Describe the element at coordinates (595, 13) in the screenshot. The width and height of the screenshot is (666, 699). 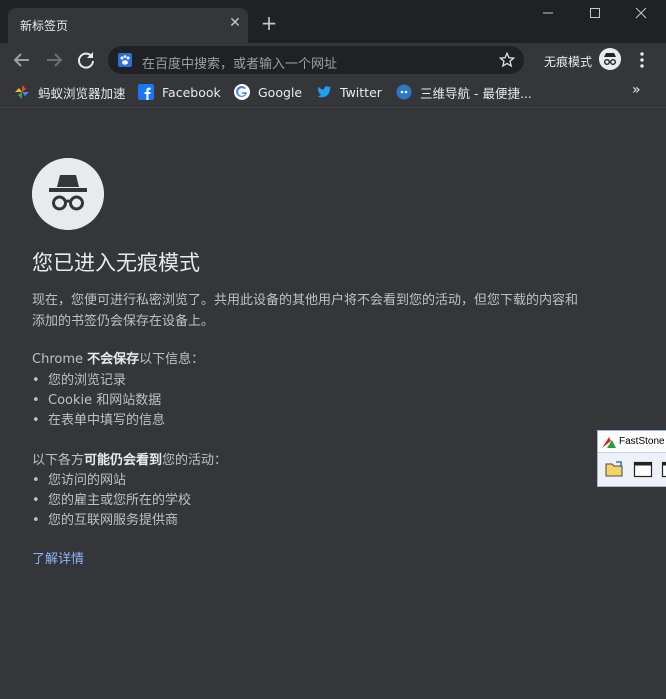
I see `maximize-icon` at that location.